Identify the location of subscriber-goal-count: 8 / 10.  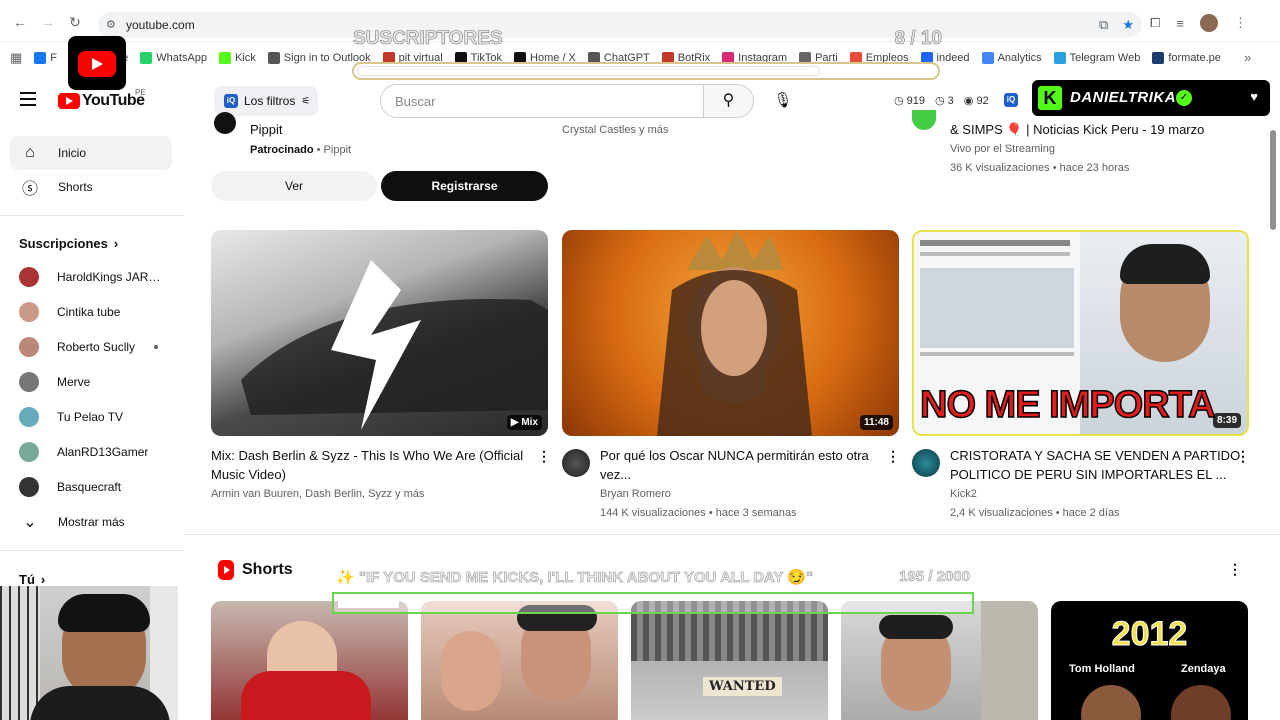
(918, 39).